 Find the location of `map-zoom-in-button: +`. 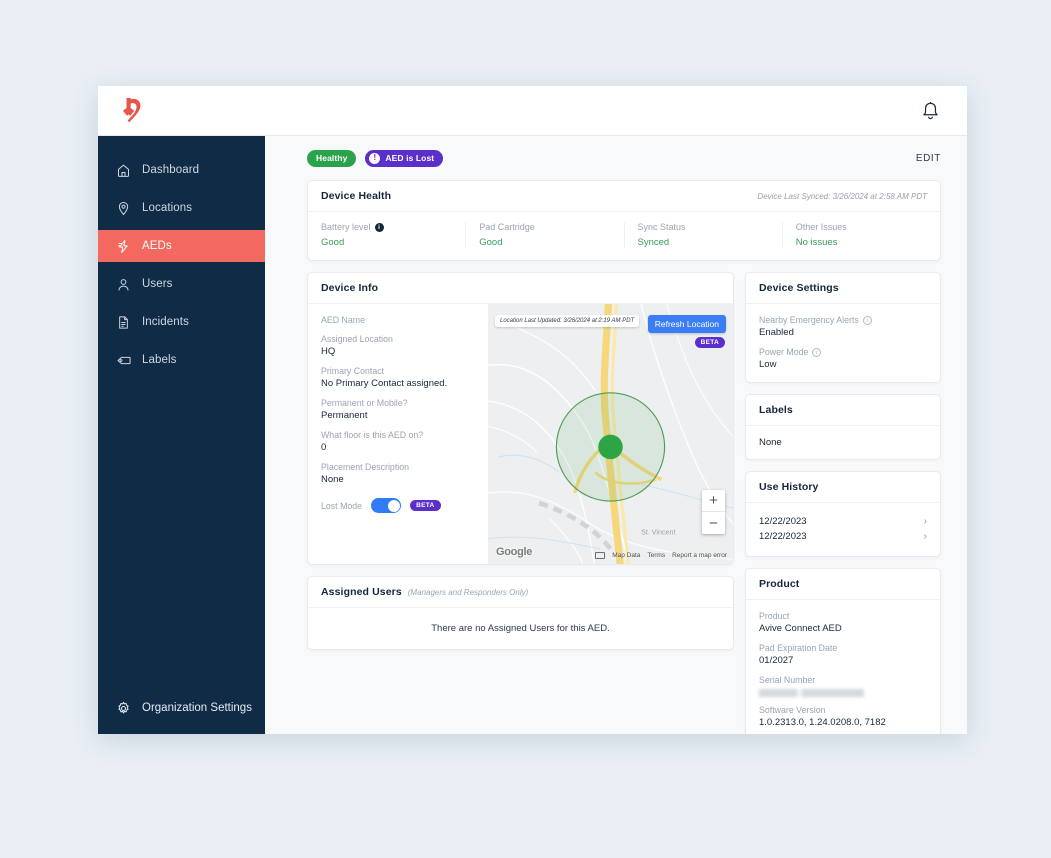

map-zoom-in-button: + is located at coordinates (713, 501).